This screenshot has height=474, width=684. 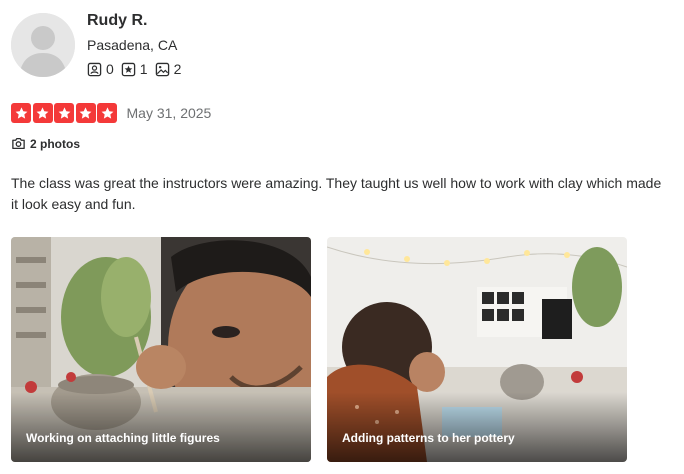 I want to click on rating-row: May 31, 2025, so click(x=111, y=113).